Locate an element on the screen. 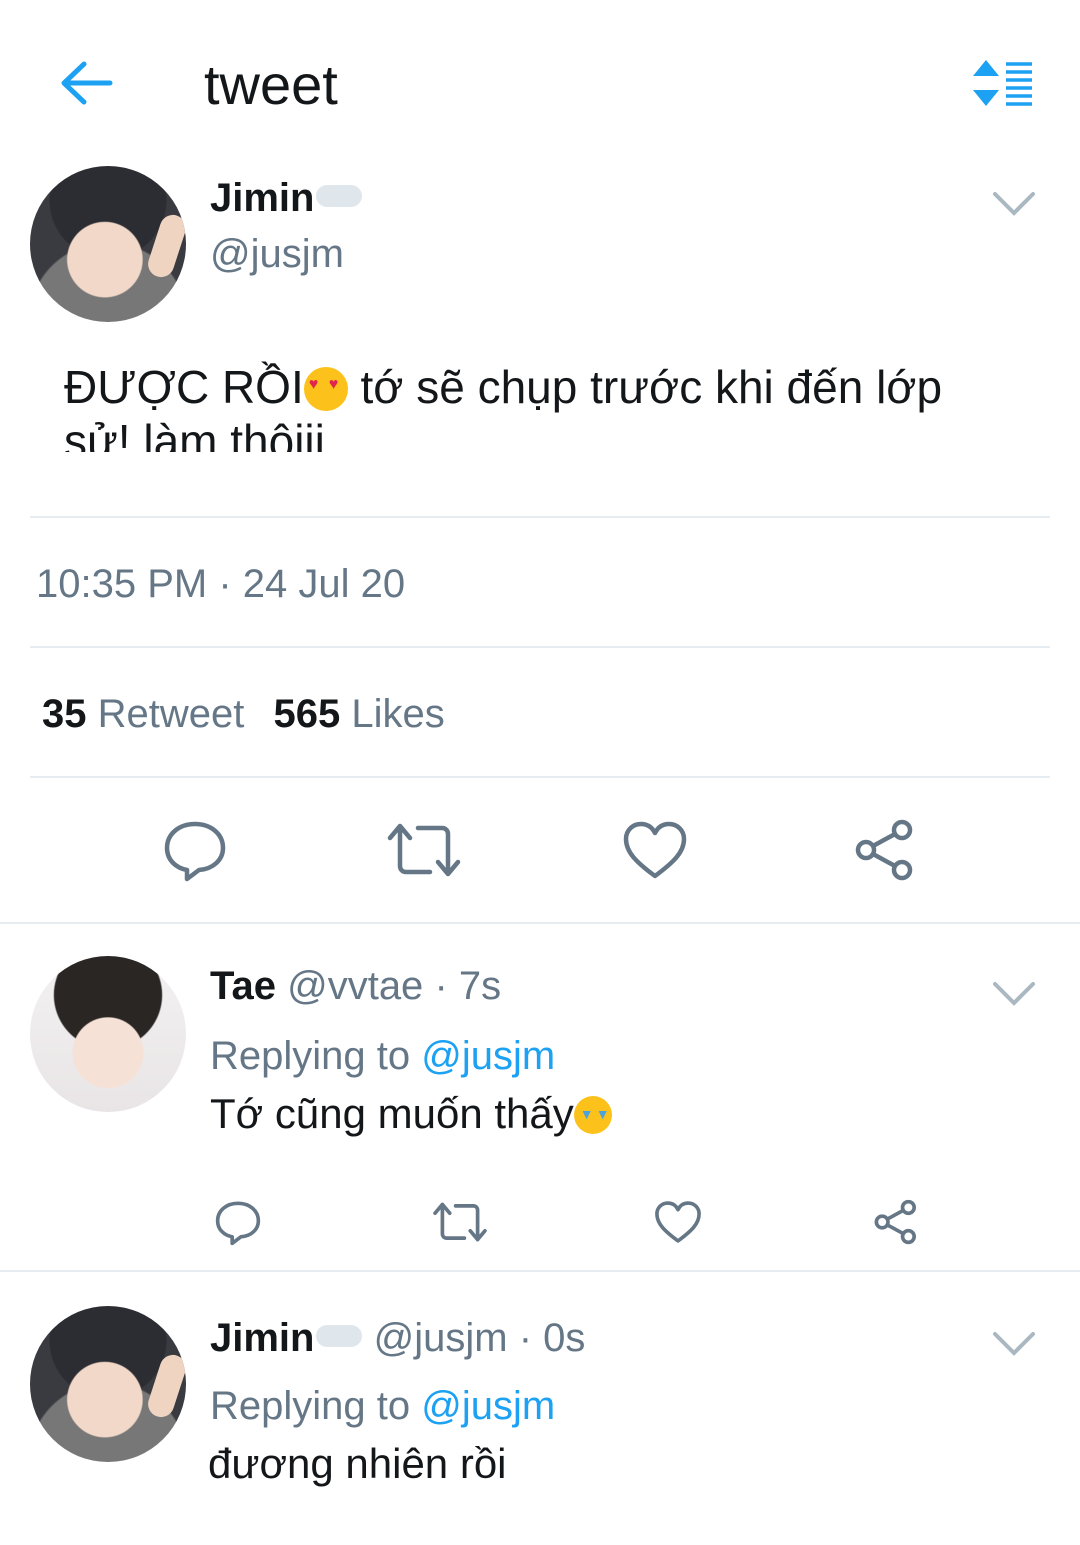 The image size is (1080, 1545). tweet-timestamp: 10:35 PM · 24 Jul 20 is located at coordinates (221, 584).